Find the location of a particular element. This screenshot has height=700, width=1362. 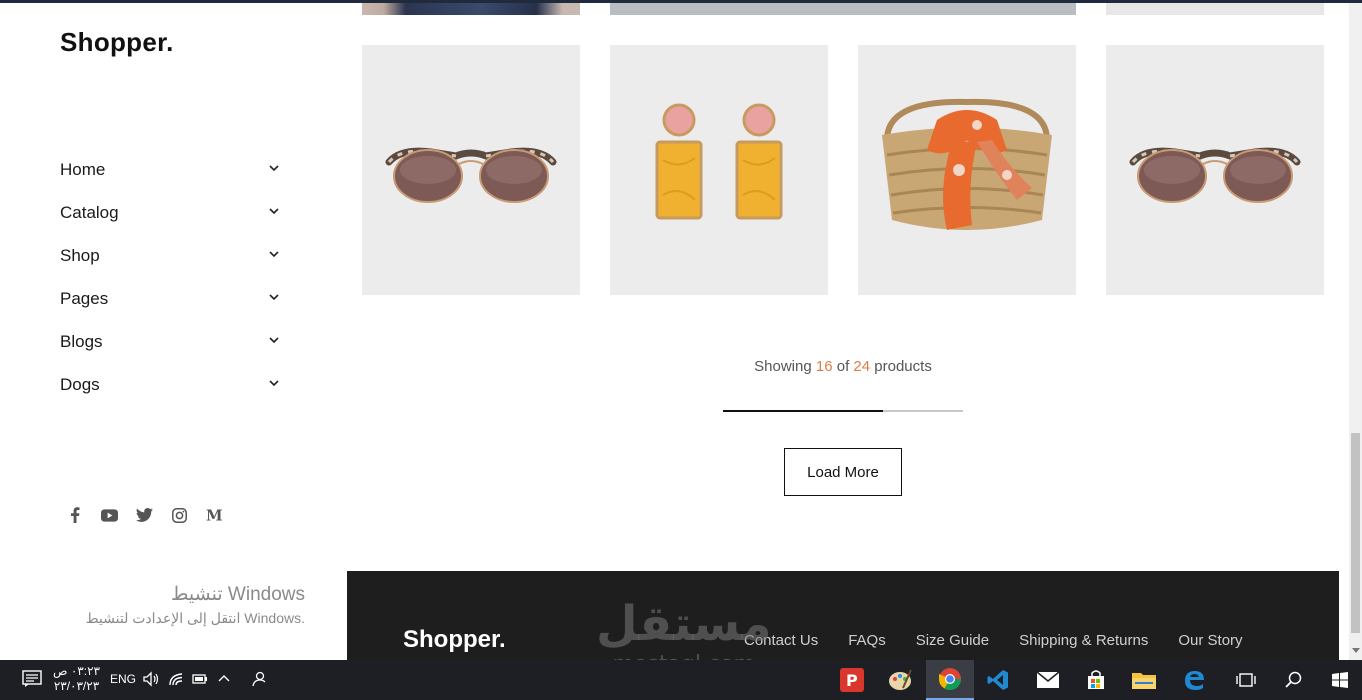

pinterest-app: P is located at coordinates (852, 680).